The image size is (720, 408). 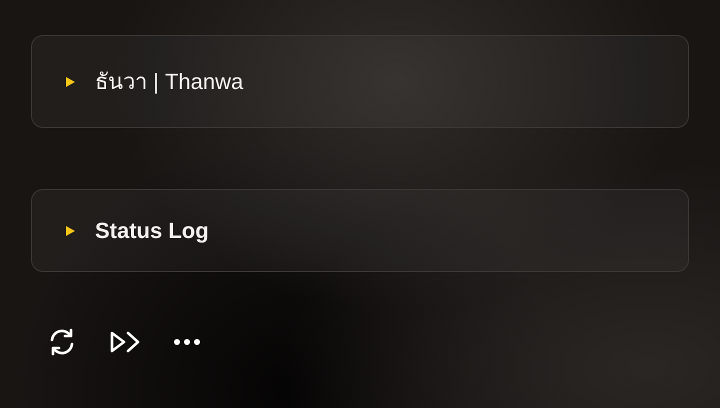 I want to click on panel-title: ธันวา | Thanwa, so click(x=169, y=82).